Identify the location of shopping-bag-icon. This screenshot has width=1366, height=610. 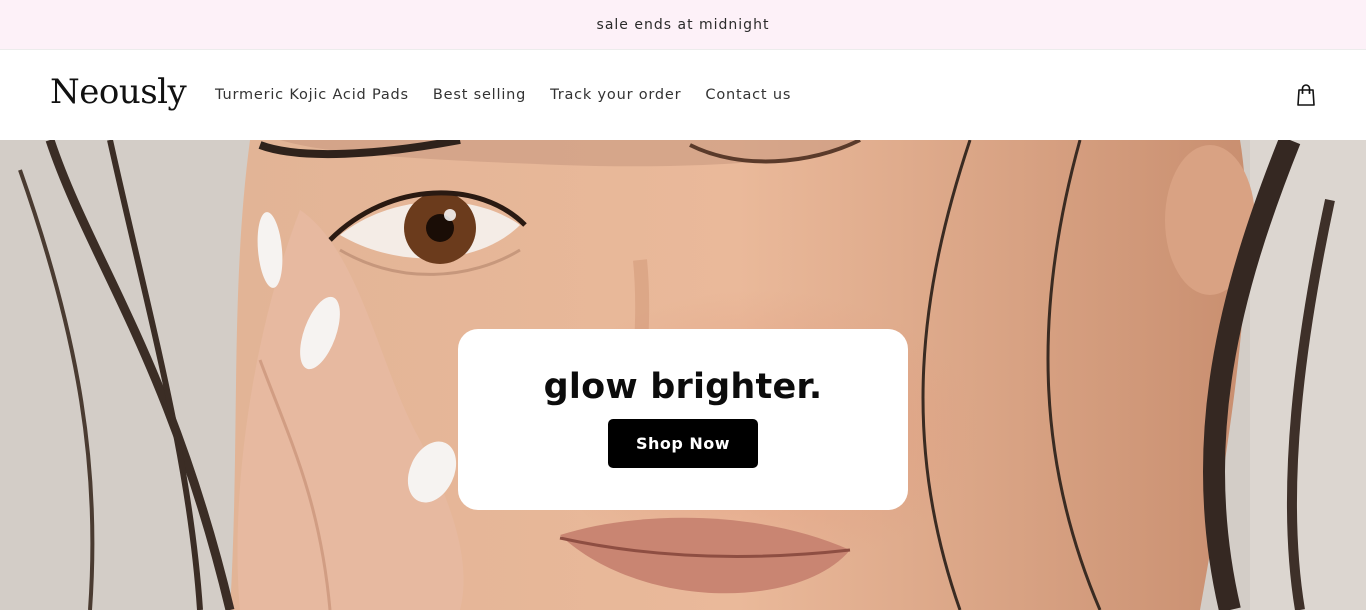
(1306, 95).